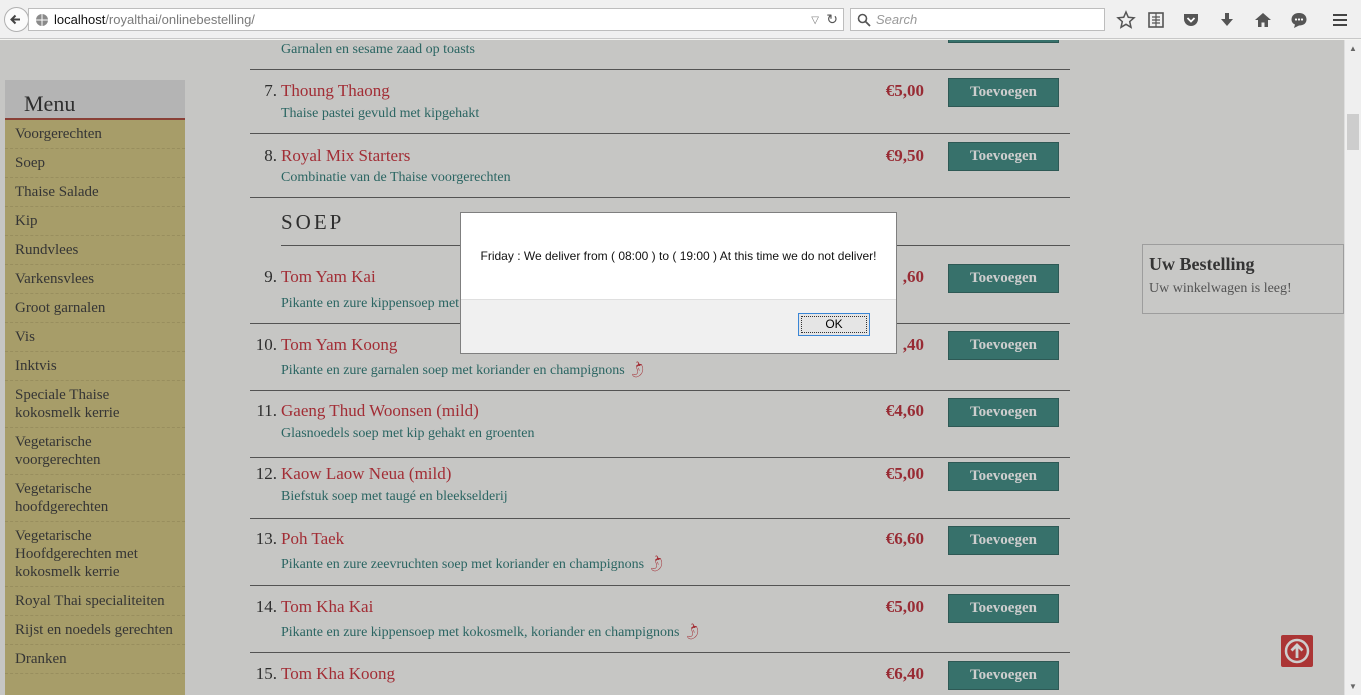 This screenshot has width=1361, height=695. Describe the element at coordinates (834, 324) in the screenshot. I see `ok-button: OK` at that location.